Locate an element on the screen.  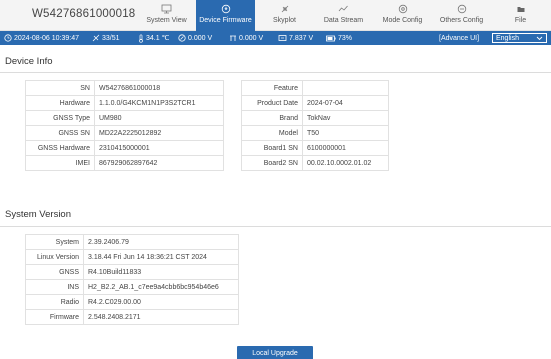
table-row: Board2 SN 00.02.10.0002.01.02 is located at coordinates (315, 163).